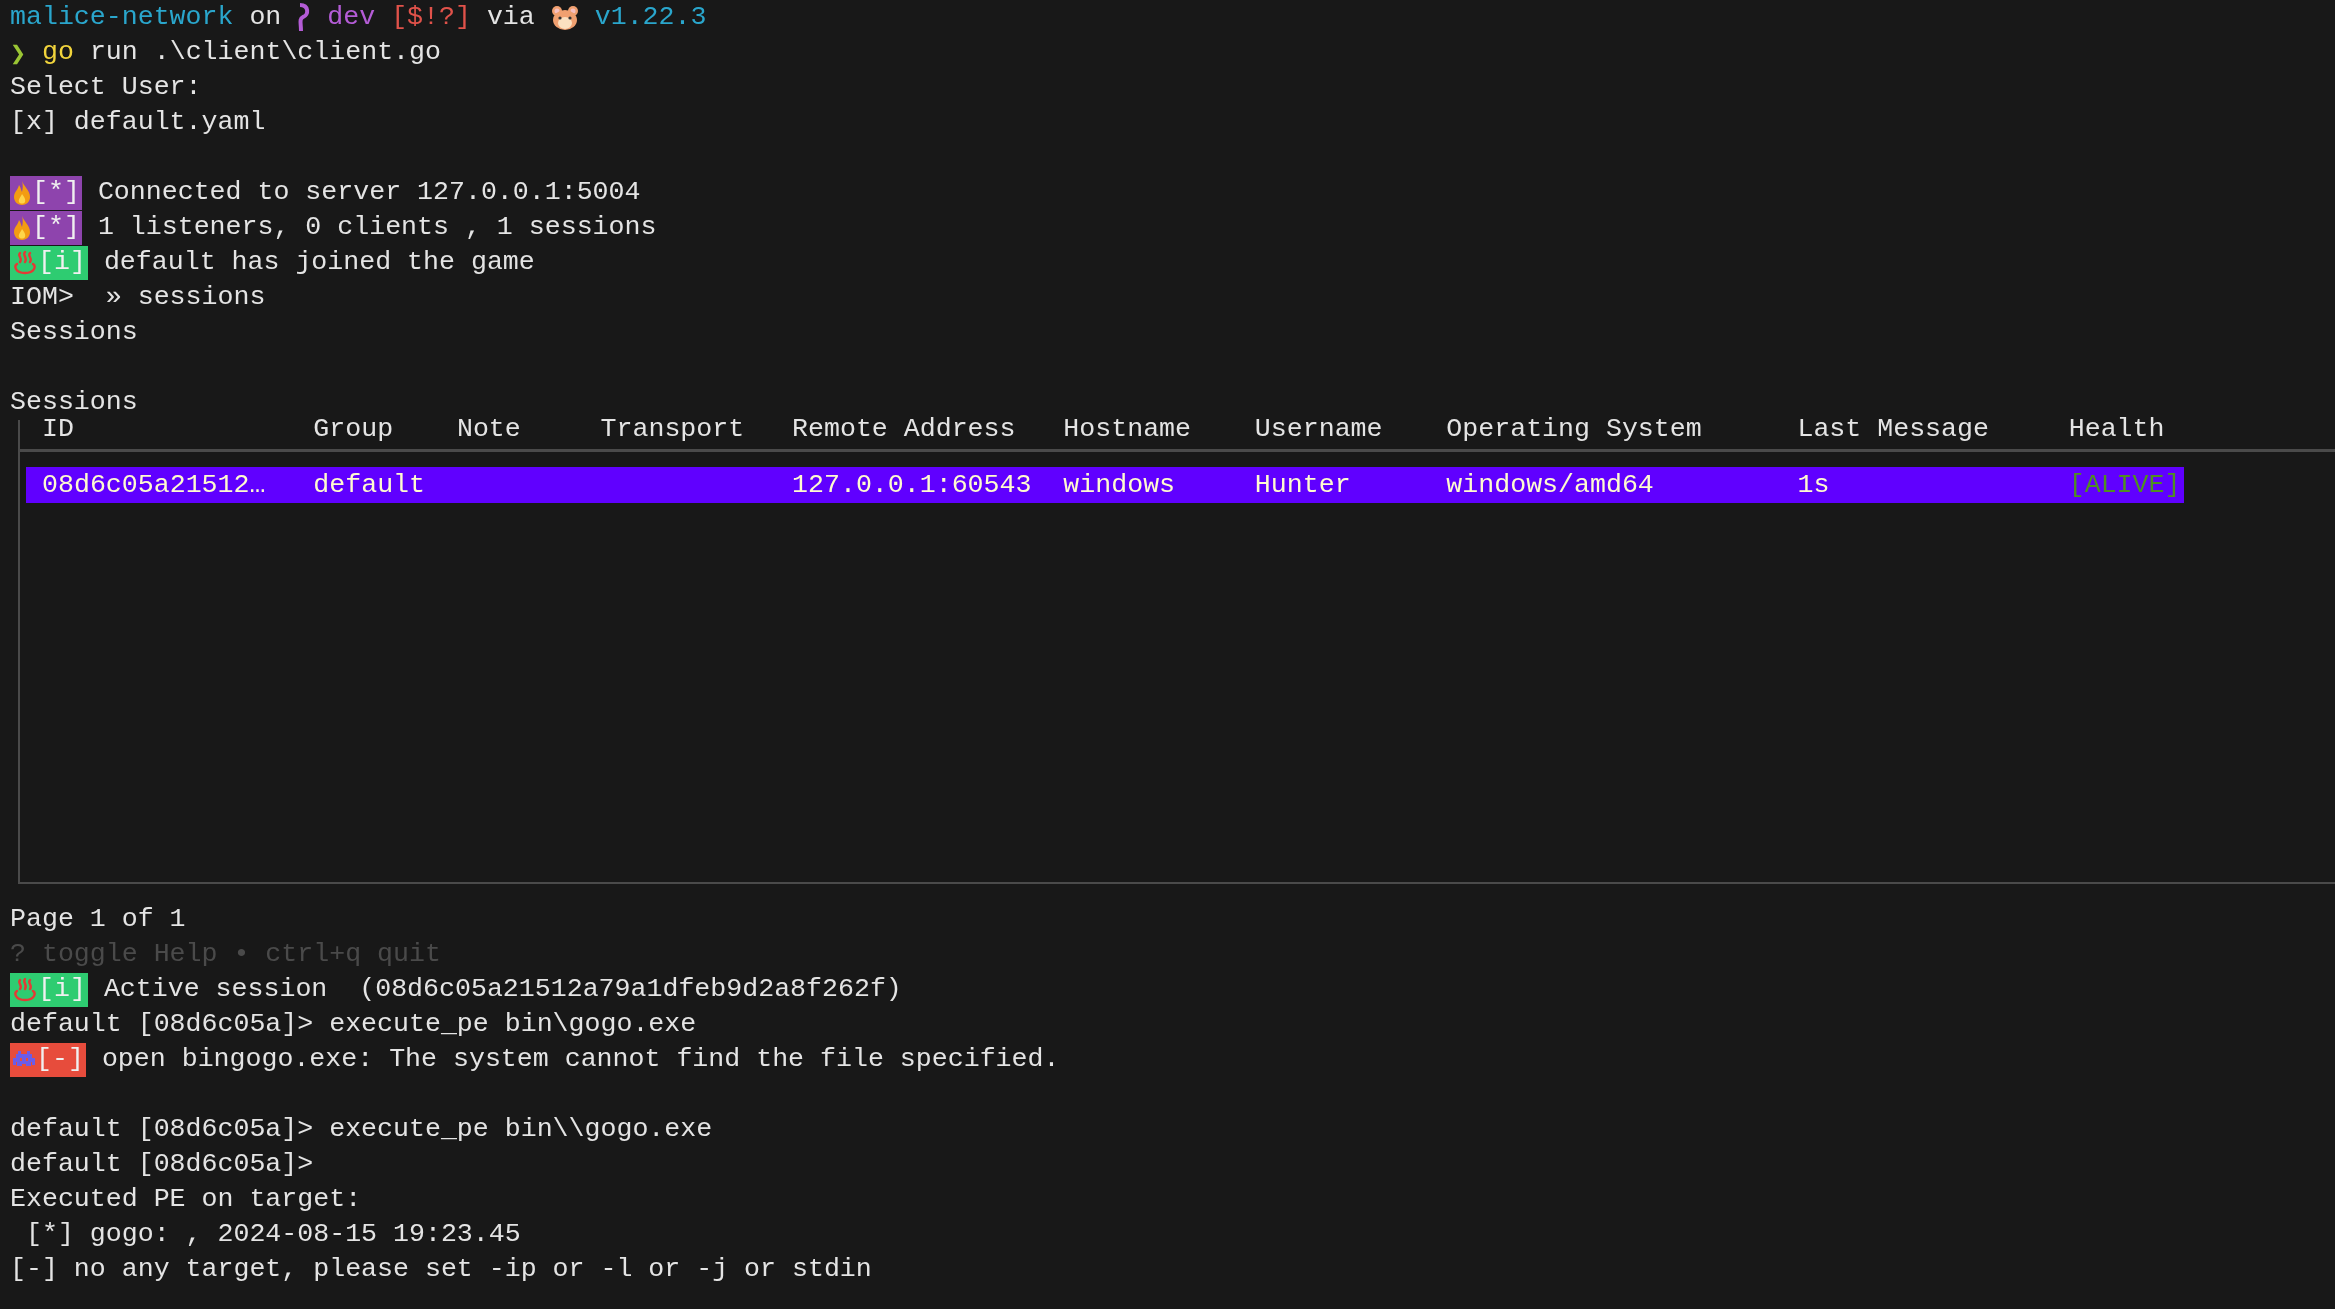 This screenshot has width=2335, height=1309. I want to click on log-message: open bingogo.exe: The system cannot find the file specified., so click(580, 1059).